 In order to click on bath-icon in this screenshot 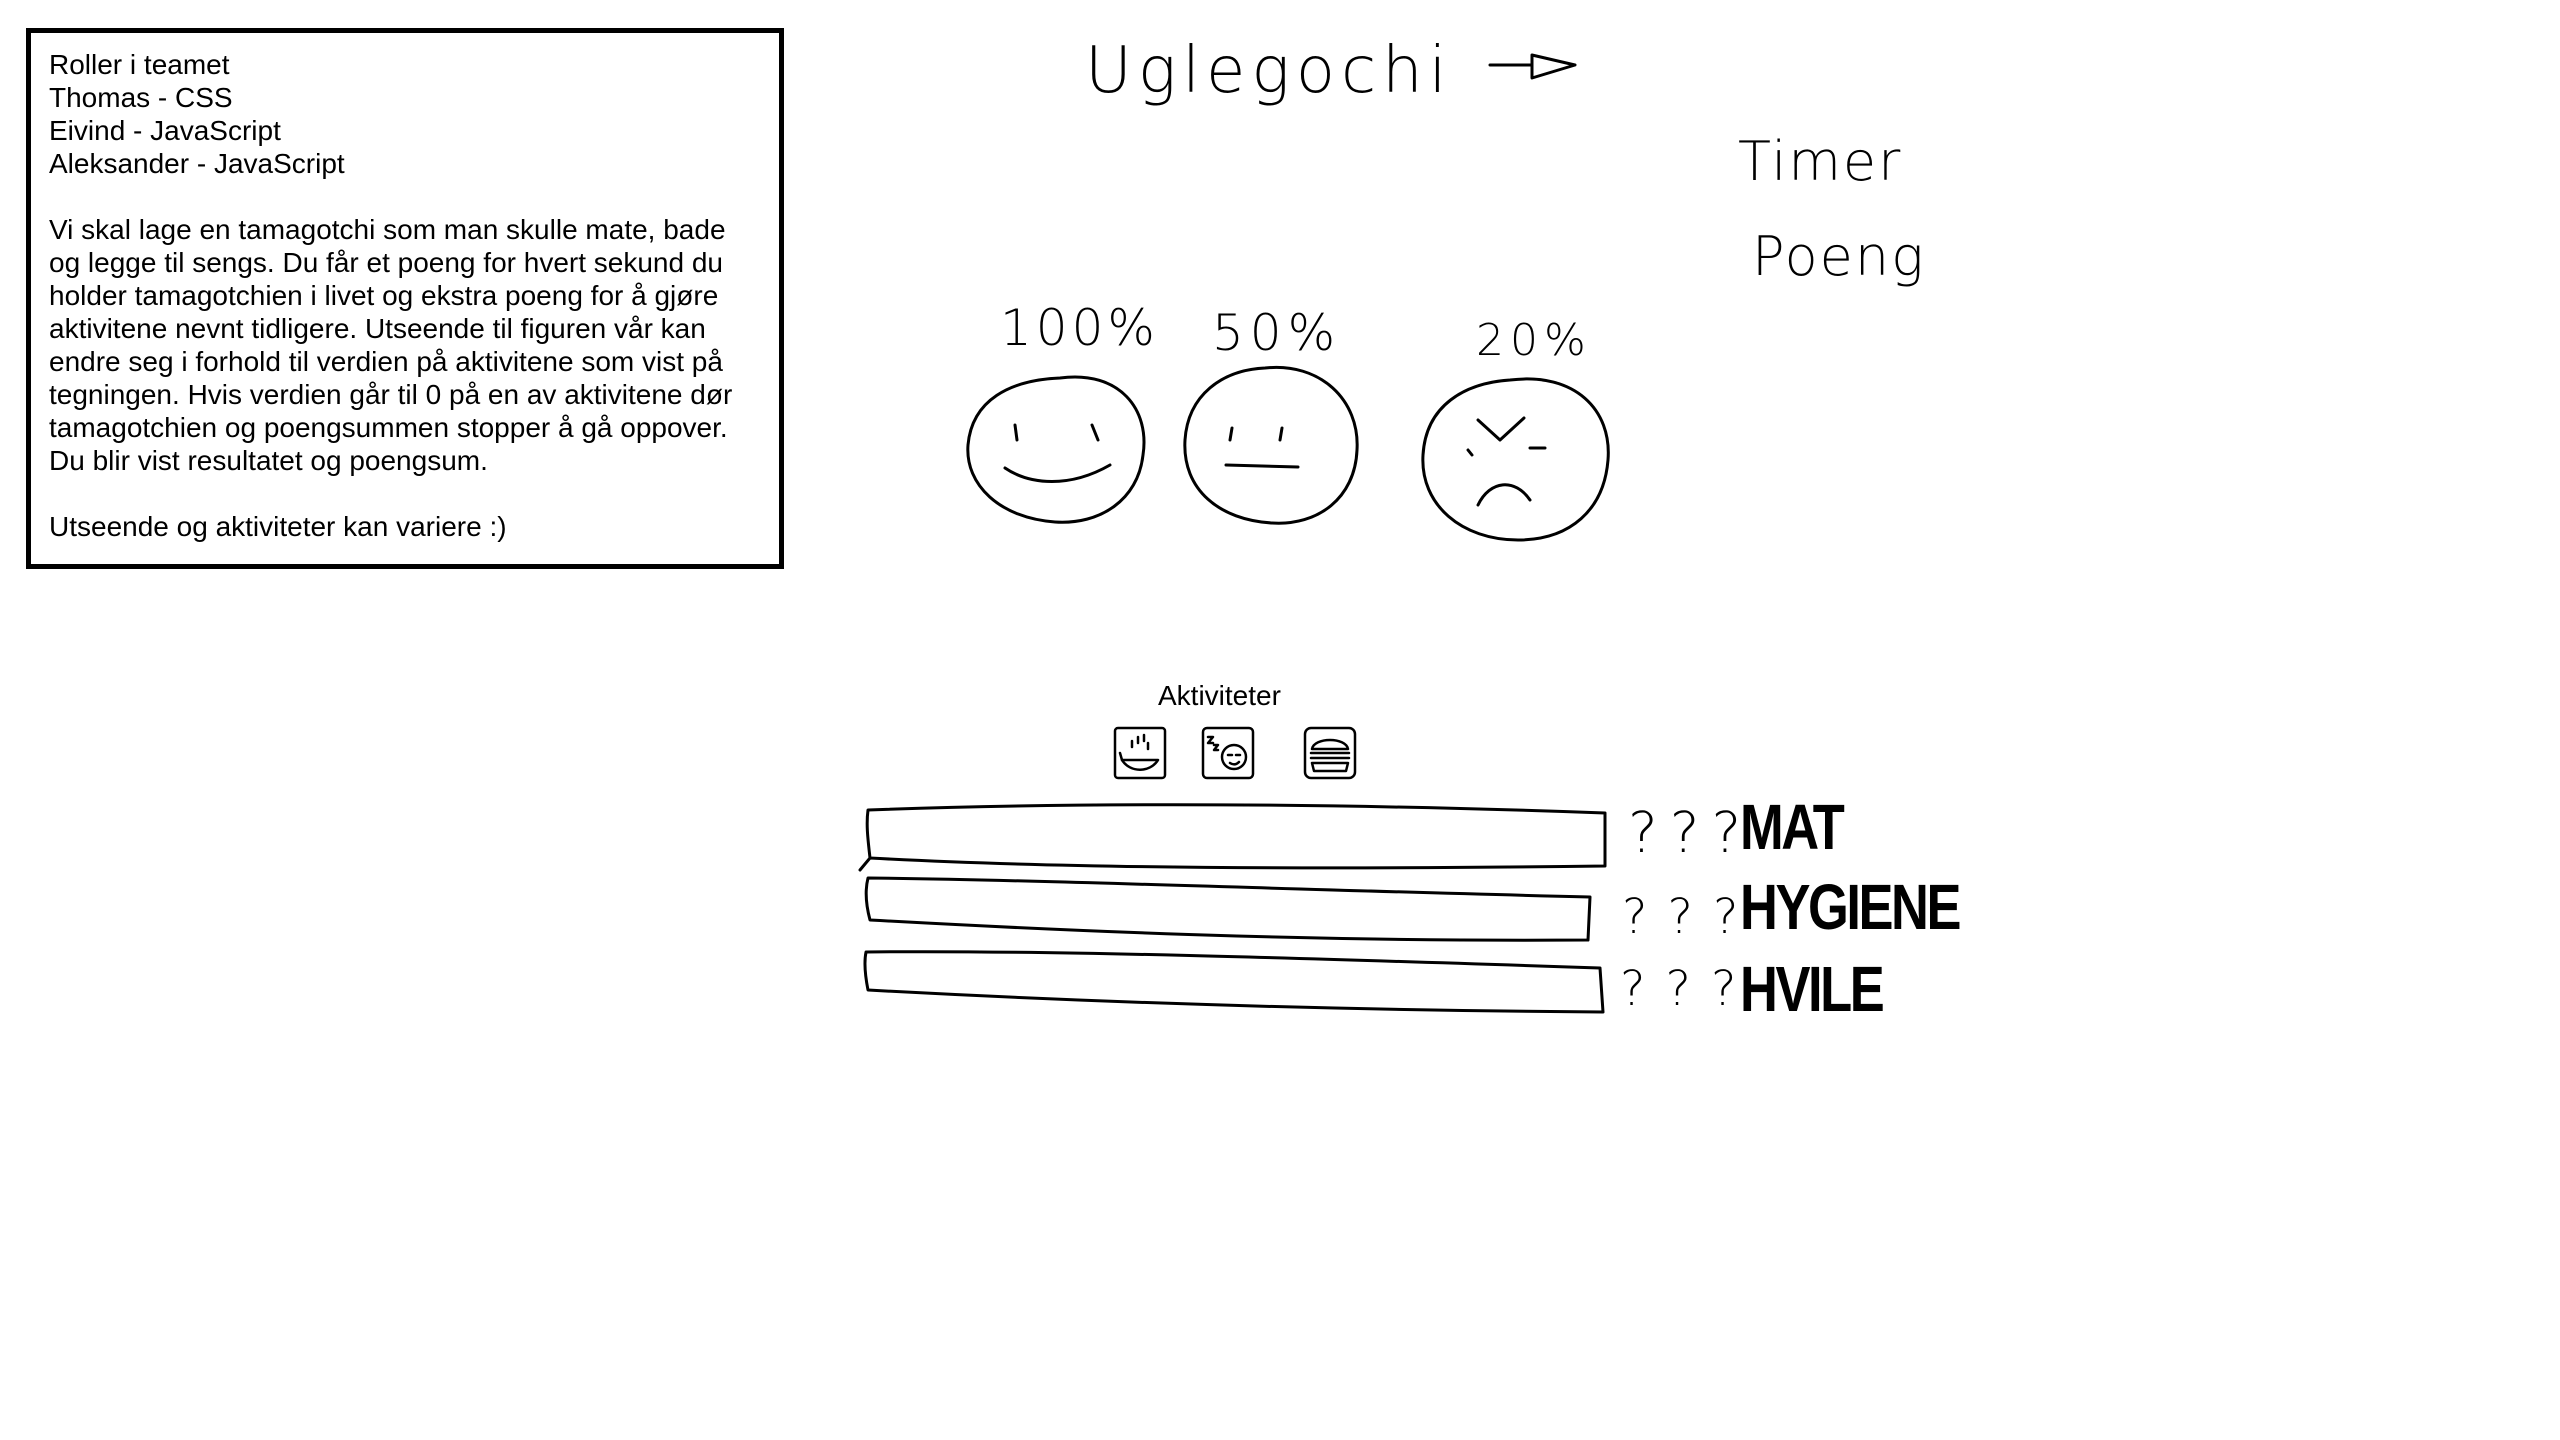, I will do `click(1140, 753)`.